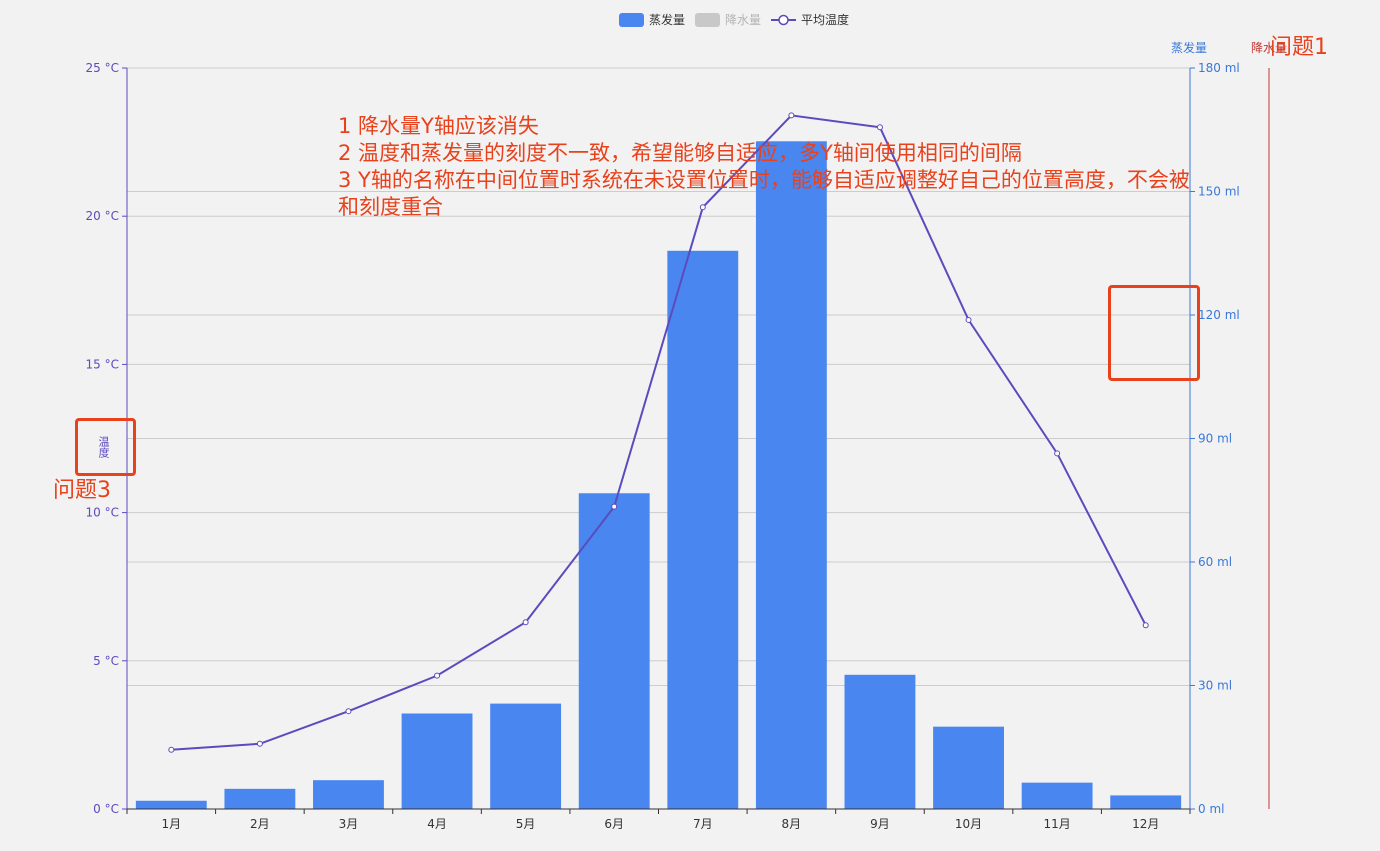  Describe the element at coordinates (349, 824) in the screenshot. I see `x-axis-tick-label: 3月` at that location.